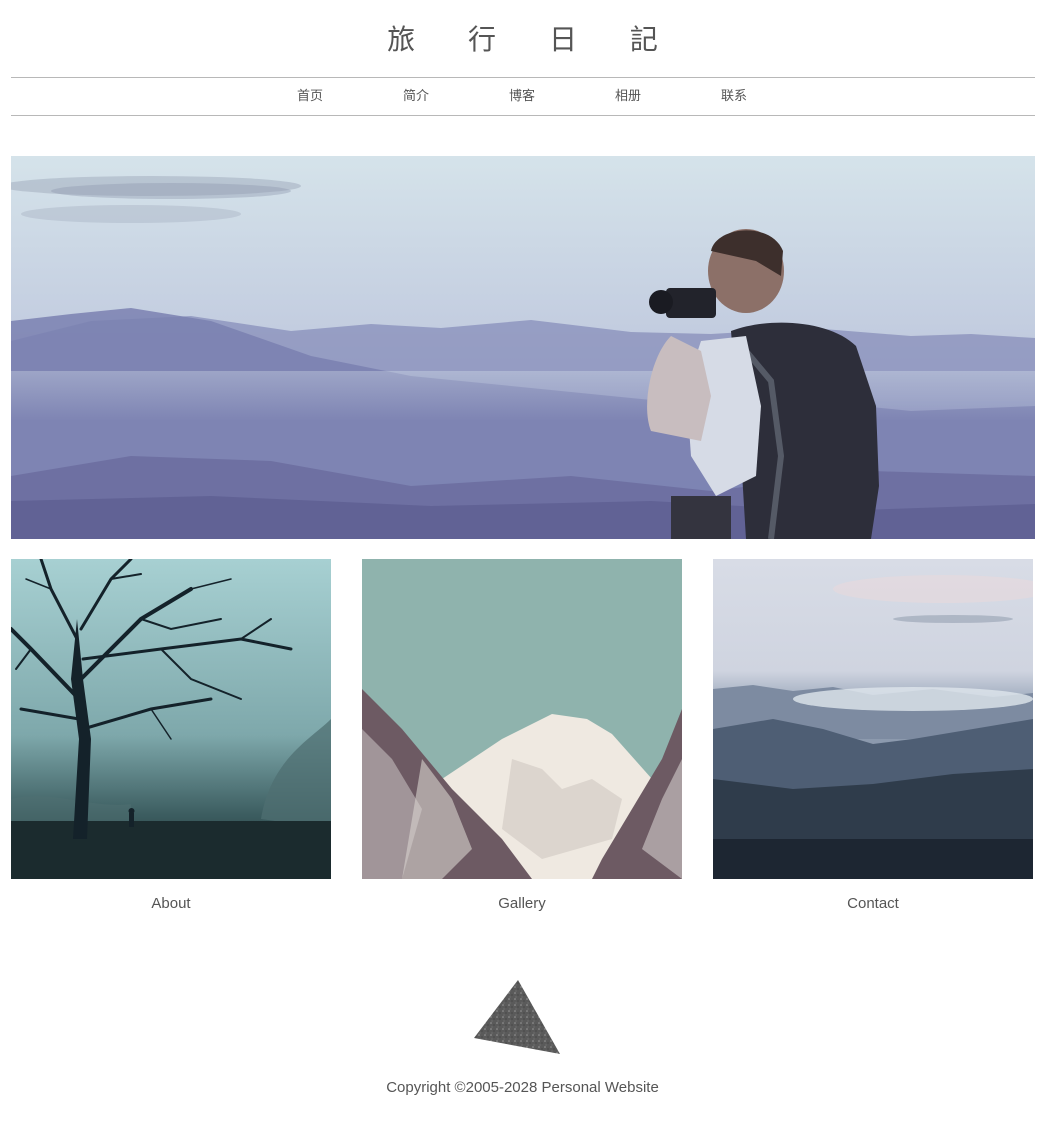 This screenshot has height=1137, width=1045. I want to click on gallery-image, so click(522, 719).